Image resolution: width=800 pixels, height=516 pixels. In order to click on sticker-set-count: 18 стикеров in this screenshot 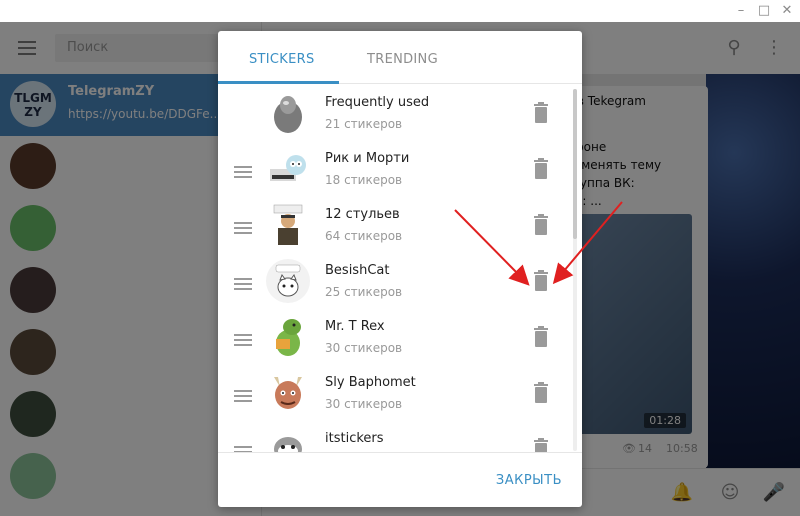, I will do `click(364, 180)`.